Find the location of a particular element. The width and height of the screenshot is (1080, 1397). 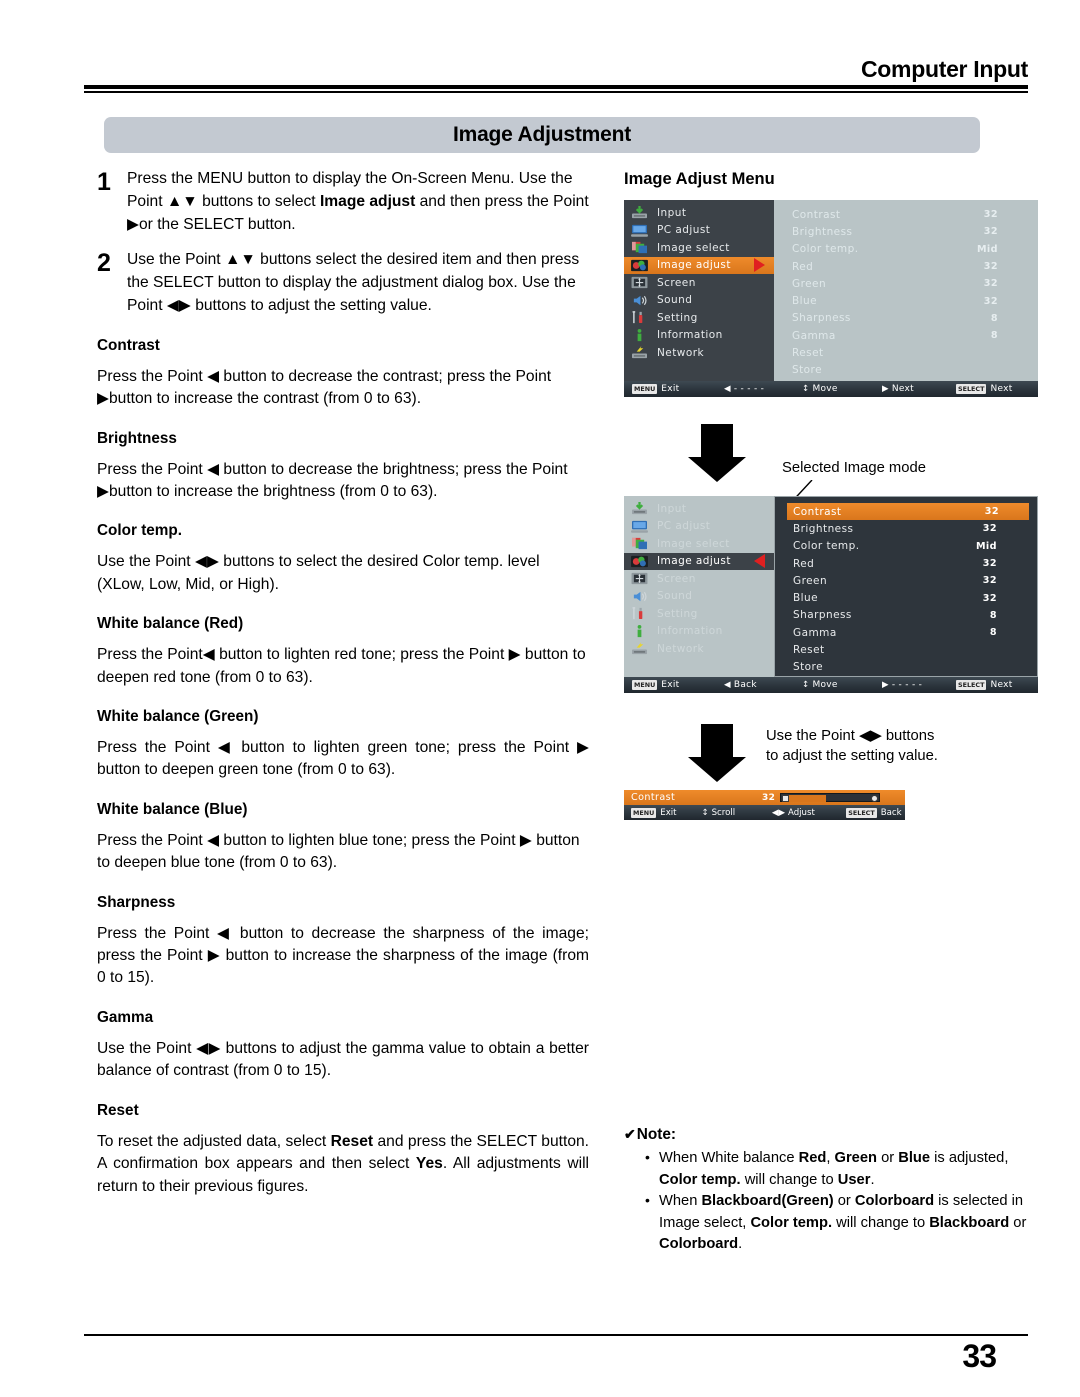

input-icon is located at coordinates (639, 212).